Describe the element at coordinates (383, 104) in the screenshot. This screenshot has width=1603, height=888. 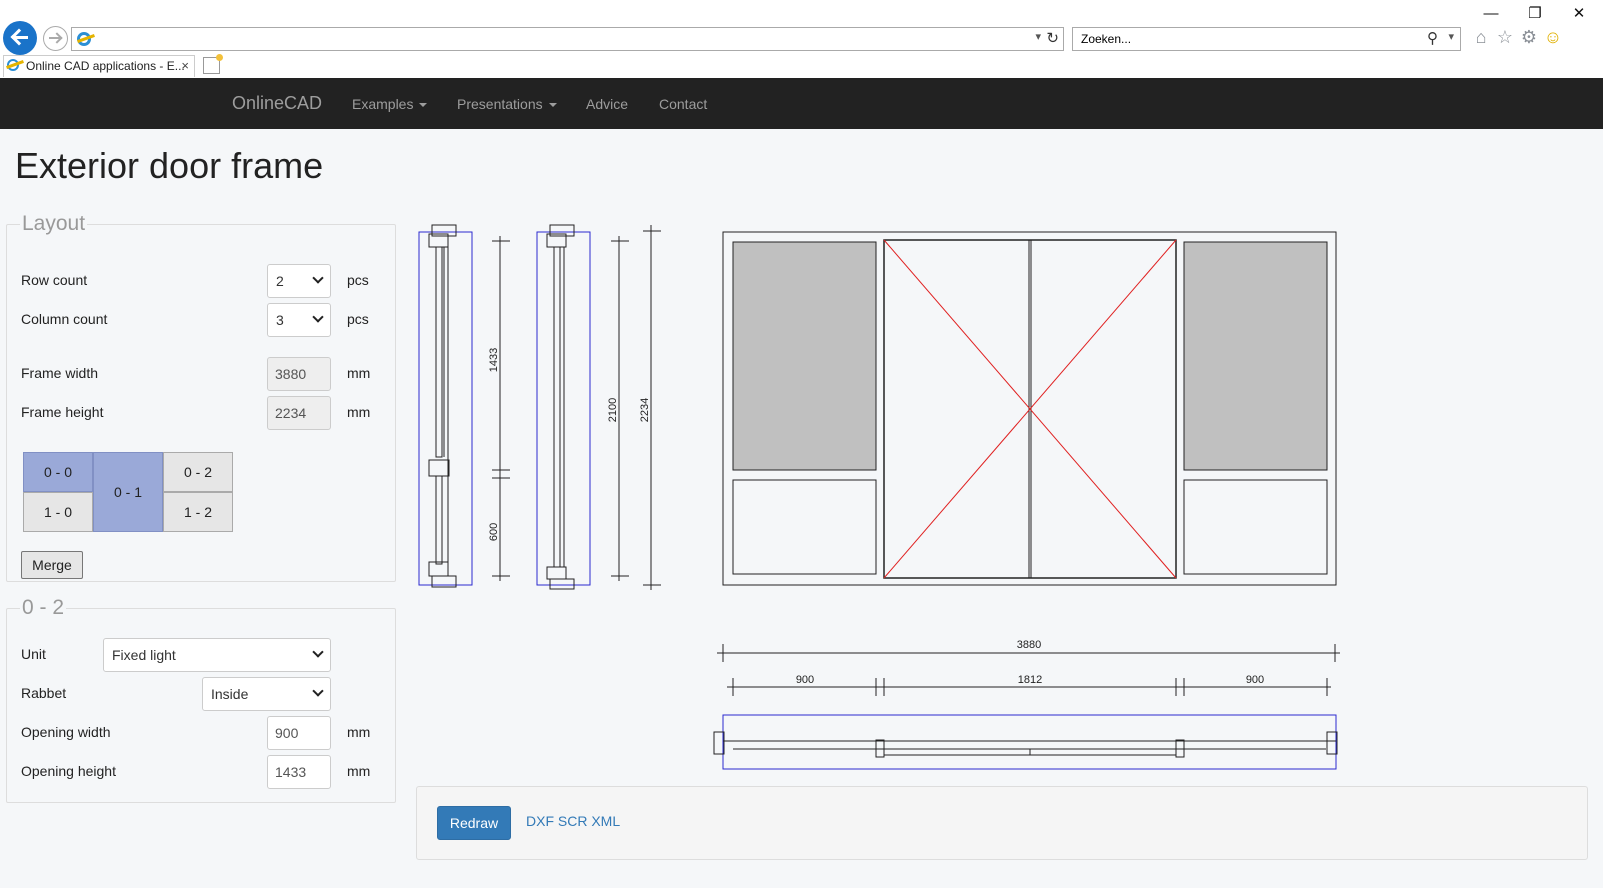
I see `nav-examples-label: Examples` at that location.